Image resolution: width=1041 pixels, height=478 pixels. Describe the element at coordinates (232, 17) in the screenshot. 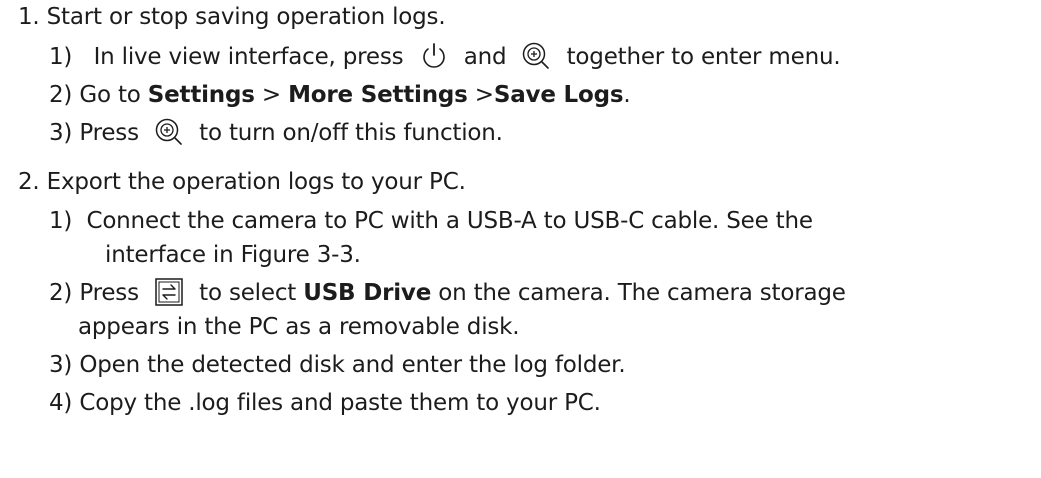

I see `step-1-title: 1. Start or stop saving operation logs.` at that location.